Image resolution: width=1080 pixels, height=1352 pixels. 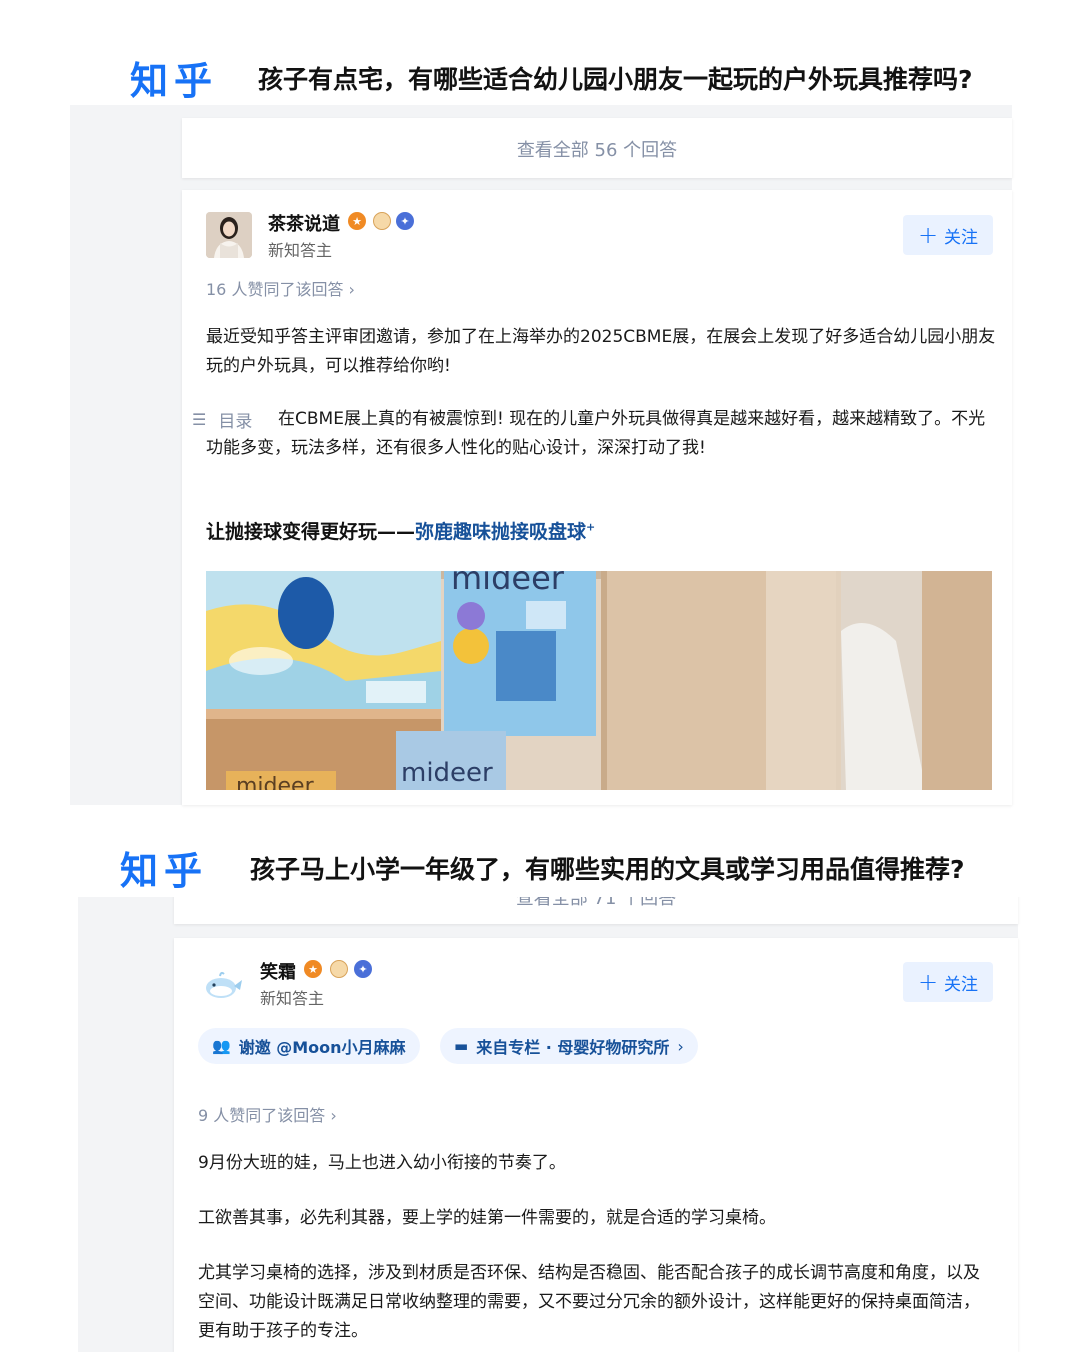 I want to click on answer-paragraph-2-1: 9月份大班的娃，马上也进入幼小衔接的节奏了。, so click(x=382, y=1163).